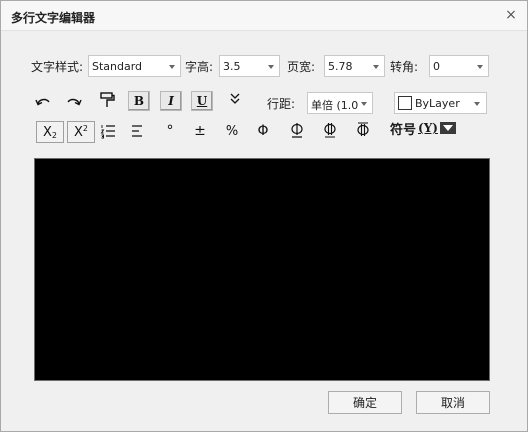 This screenshot has width=528, height=432. Describe the element at coordinates (511, 15) in the screenshot. I see `close-icon: ×` at that location.